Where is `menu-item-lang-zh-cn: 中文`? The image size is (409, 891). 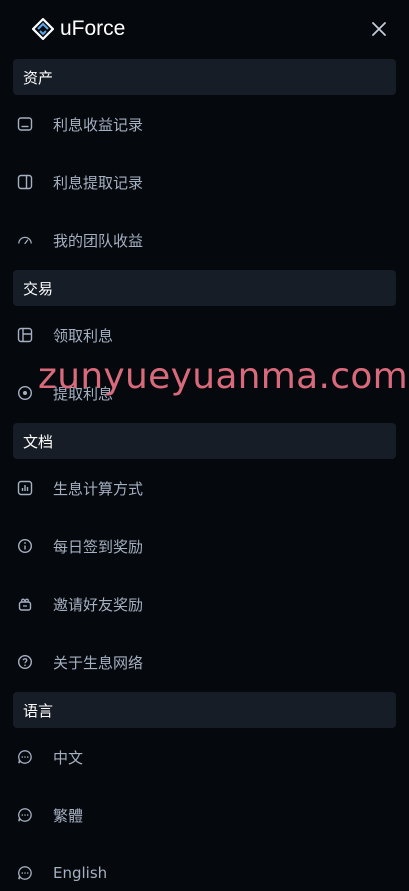
menu-item-lang-zh-cn: 中文 is located at coordinates (204, 757).